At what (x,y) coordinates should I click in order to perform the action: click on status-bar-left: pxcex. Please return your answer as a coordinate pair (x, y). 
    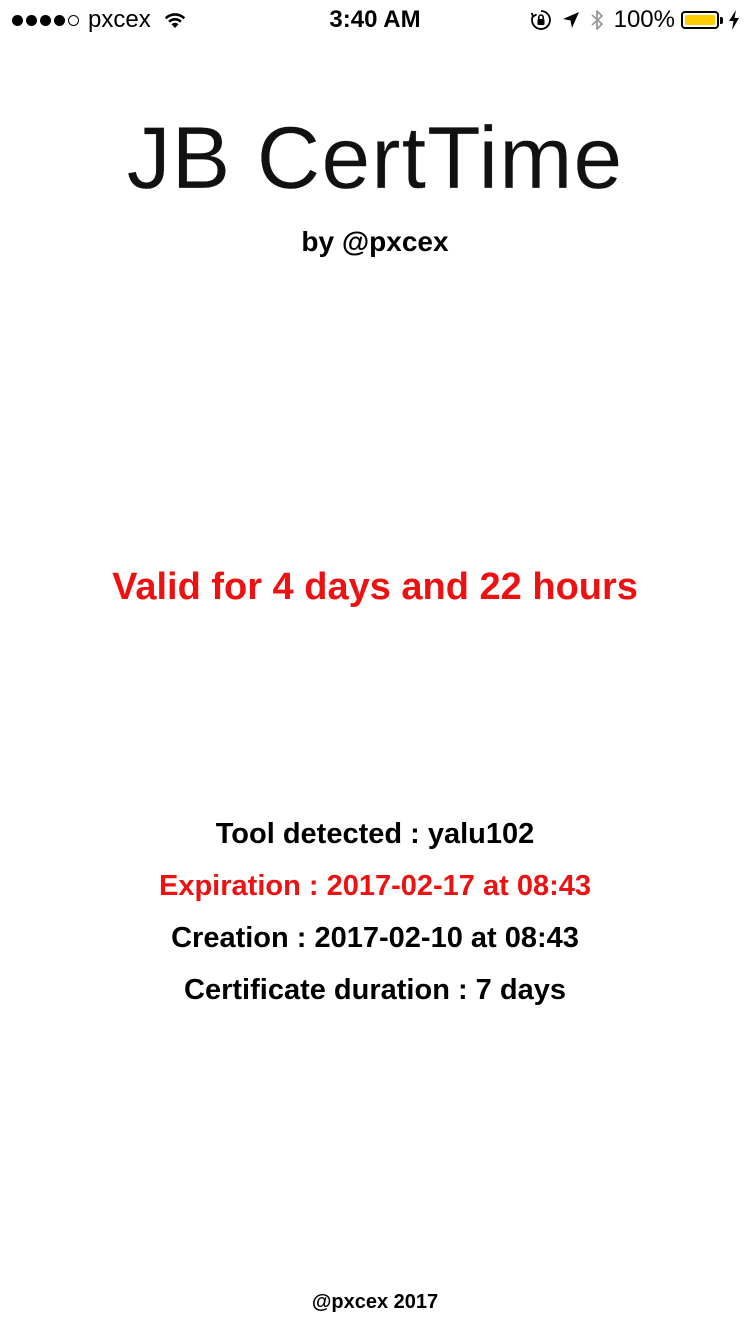
    Looking at the image, I should click on (99, 20).